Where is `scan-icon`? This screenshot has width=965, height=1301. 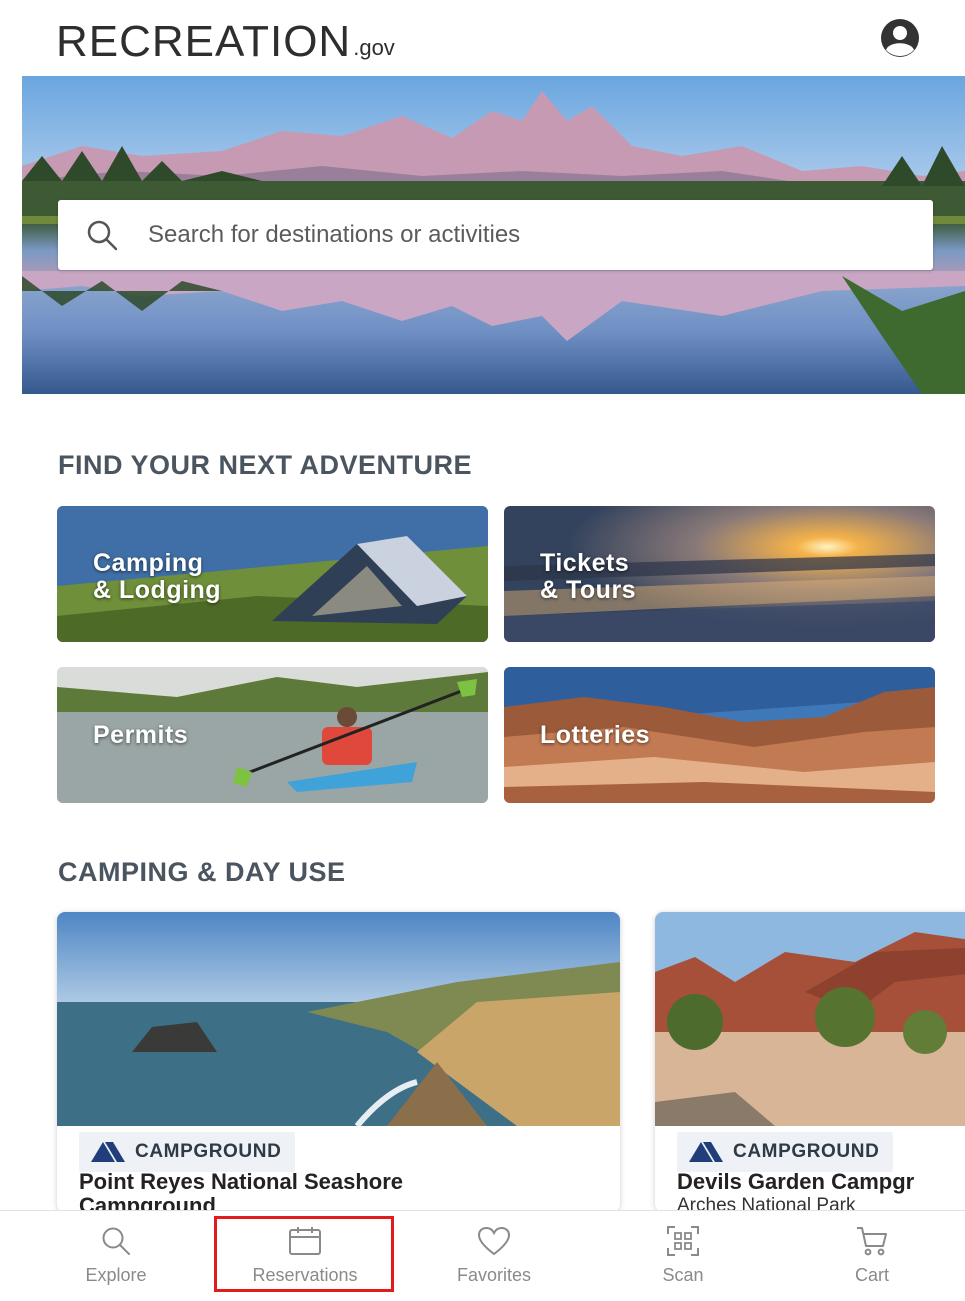 scan-icon is located at coordinates (683, 1241).